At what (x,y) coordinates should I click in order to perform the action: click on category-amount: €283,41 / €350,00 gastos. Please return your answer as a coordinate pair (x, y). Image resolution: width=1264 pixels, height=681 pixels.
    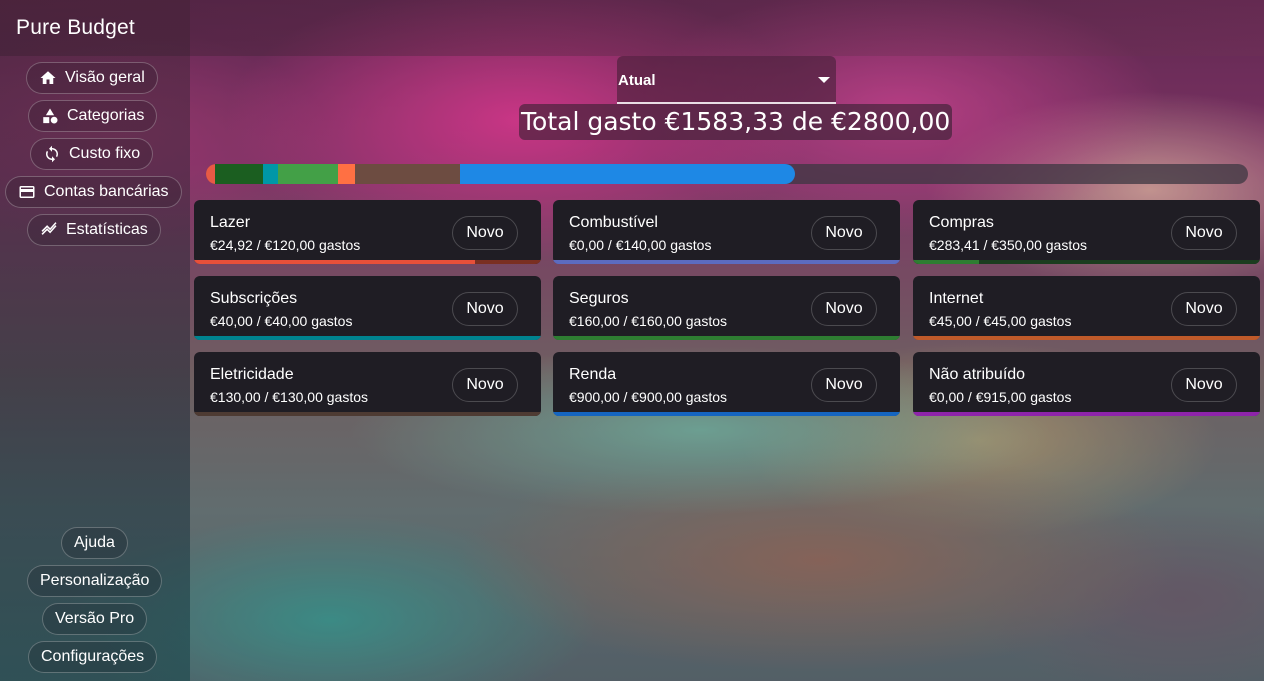
    Looking at the image, I should click on (1008, 245).